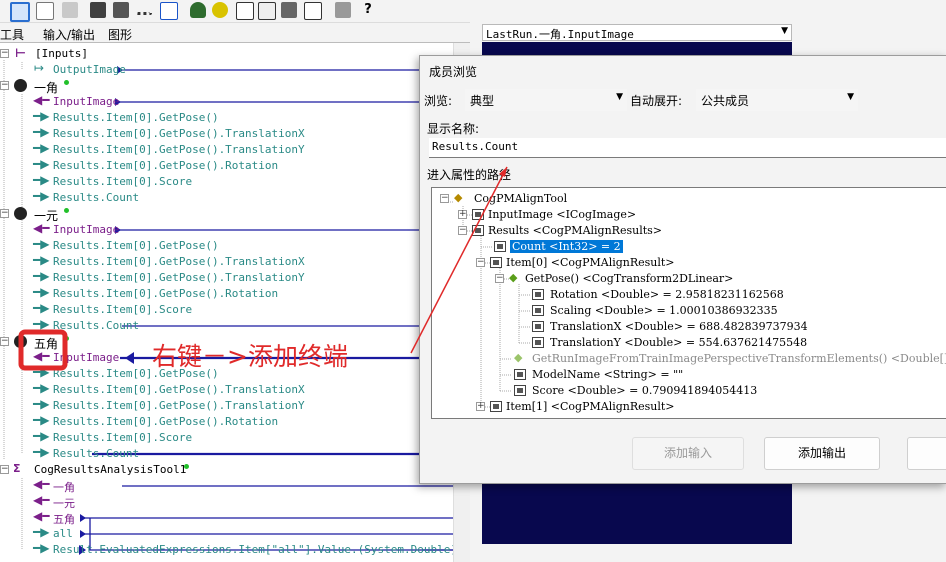 Image resolution: width=946 pixels, height=562 pixels. What do you see at coordinates (560, 34) in the screenshot?
I see `image-source-value: LastRun.一角.InputImage` at bounding box center [560, 34].